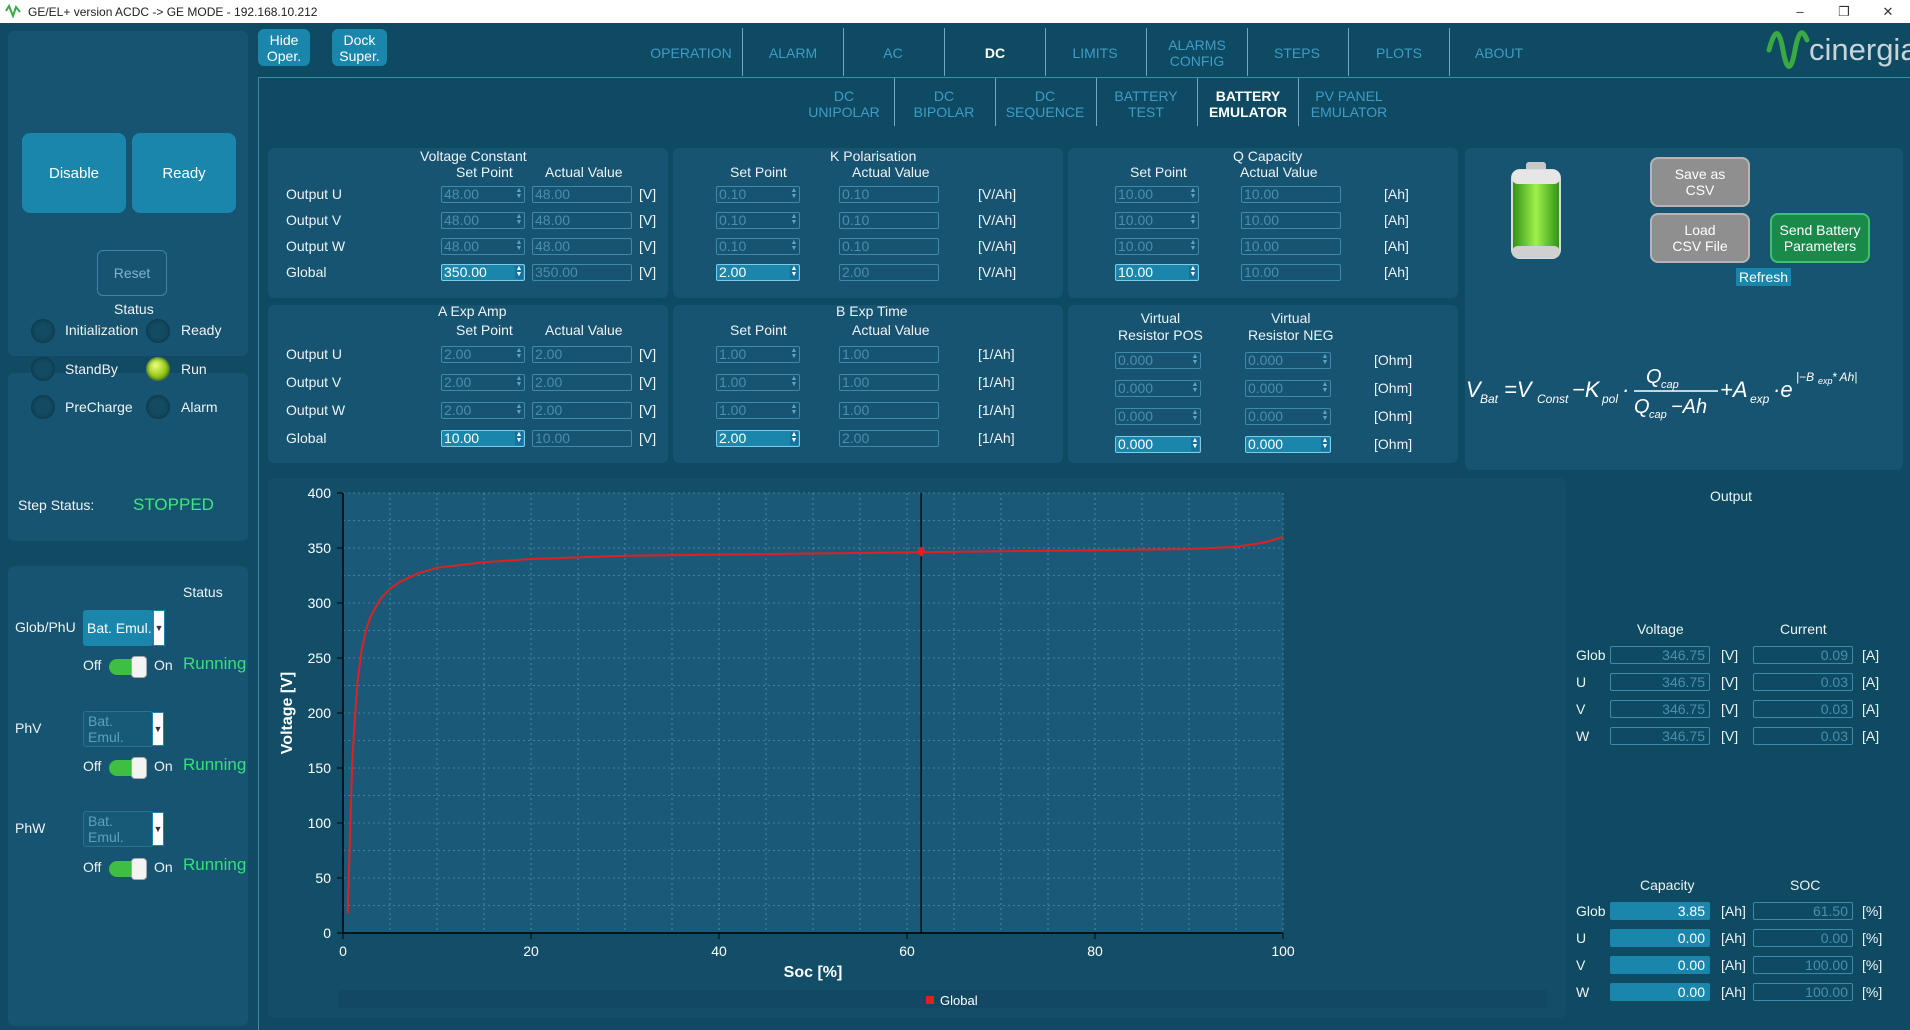  I want to click on subtab-battery-test: BATTERY TEST, so click(1146, 104).